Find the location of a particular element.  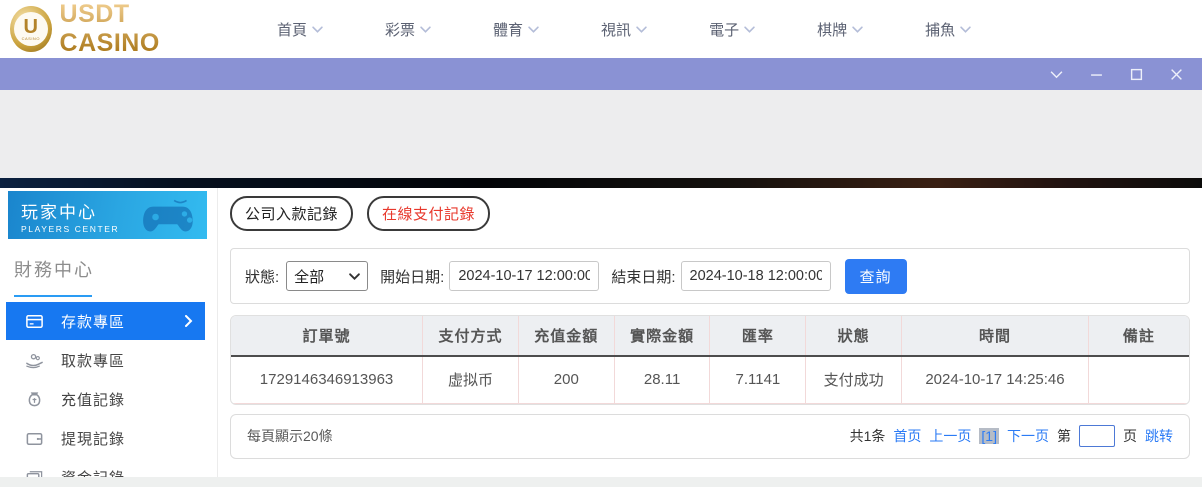

logo-coin-icon: U CASINO is located at coordinates (31, 29).